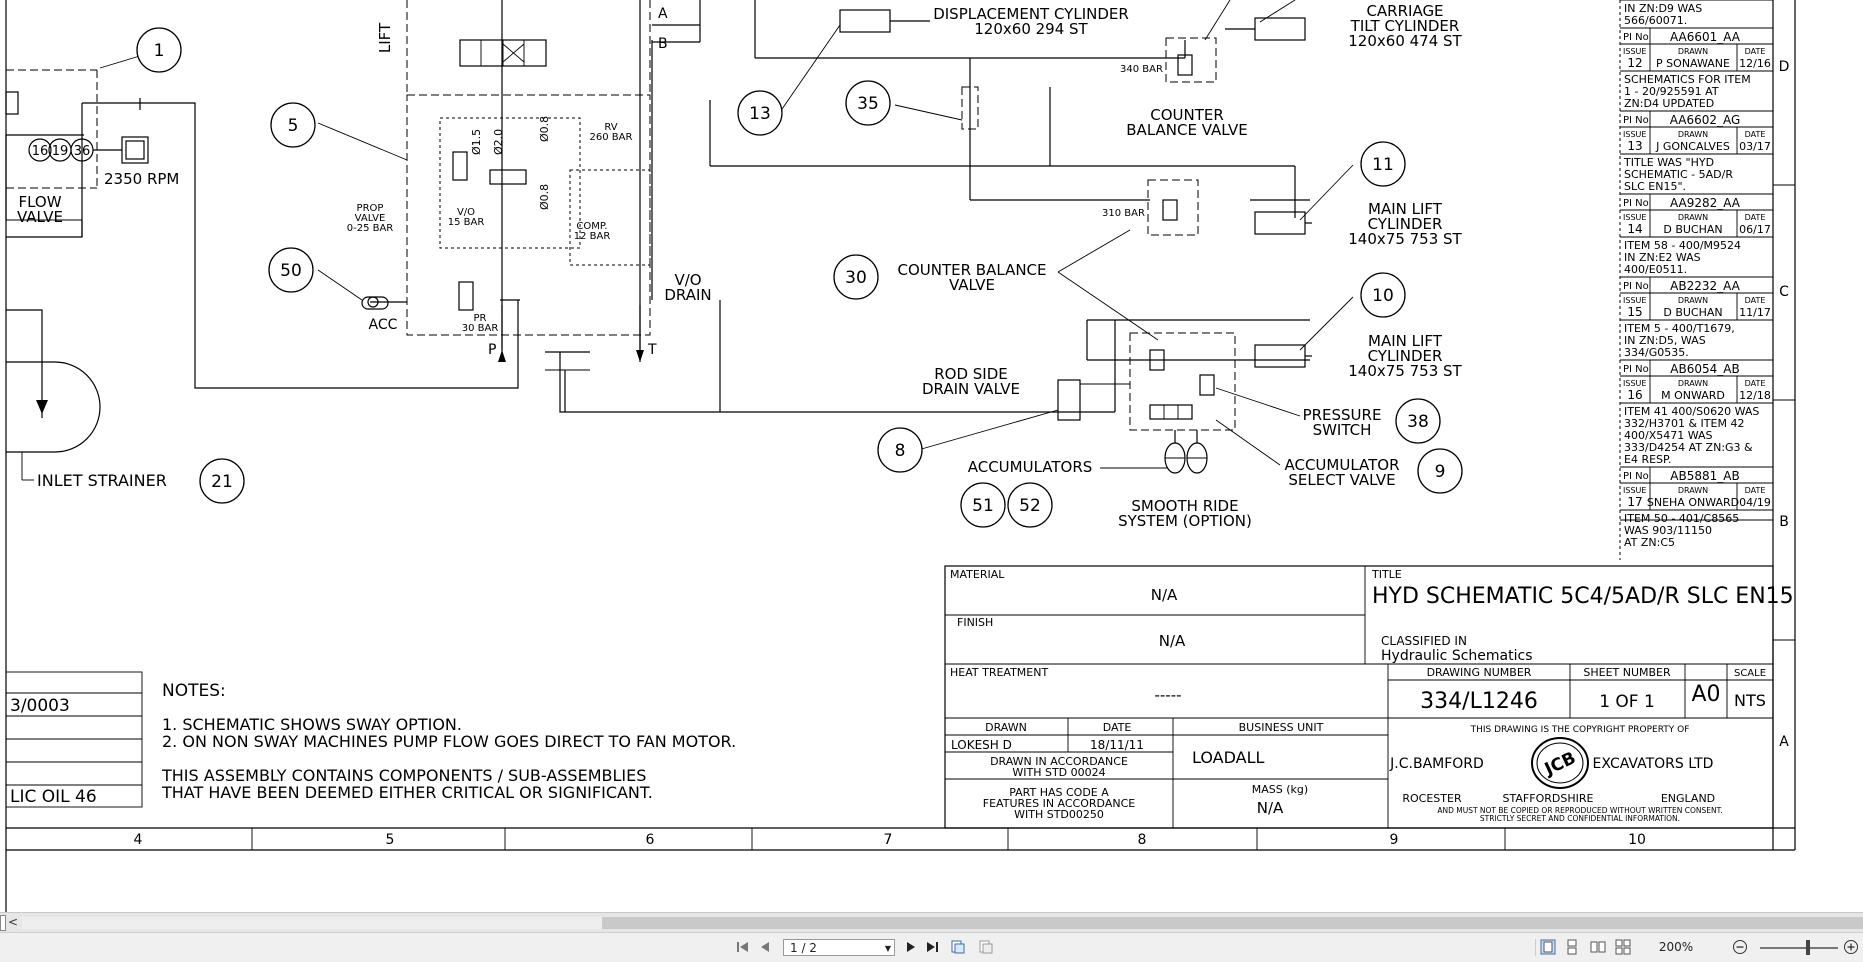 This screenshot has height=962, width=1863. I want to click on horizontal-scrollbar: <, so click(931, 922).